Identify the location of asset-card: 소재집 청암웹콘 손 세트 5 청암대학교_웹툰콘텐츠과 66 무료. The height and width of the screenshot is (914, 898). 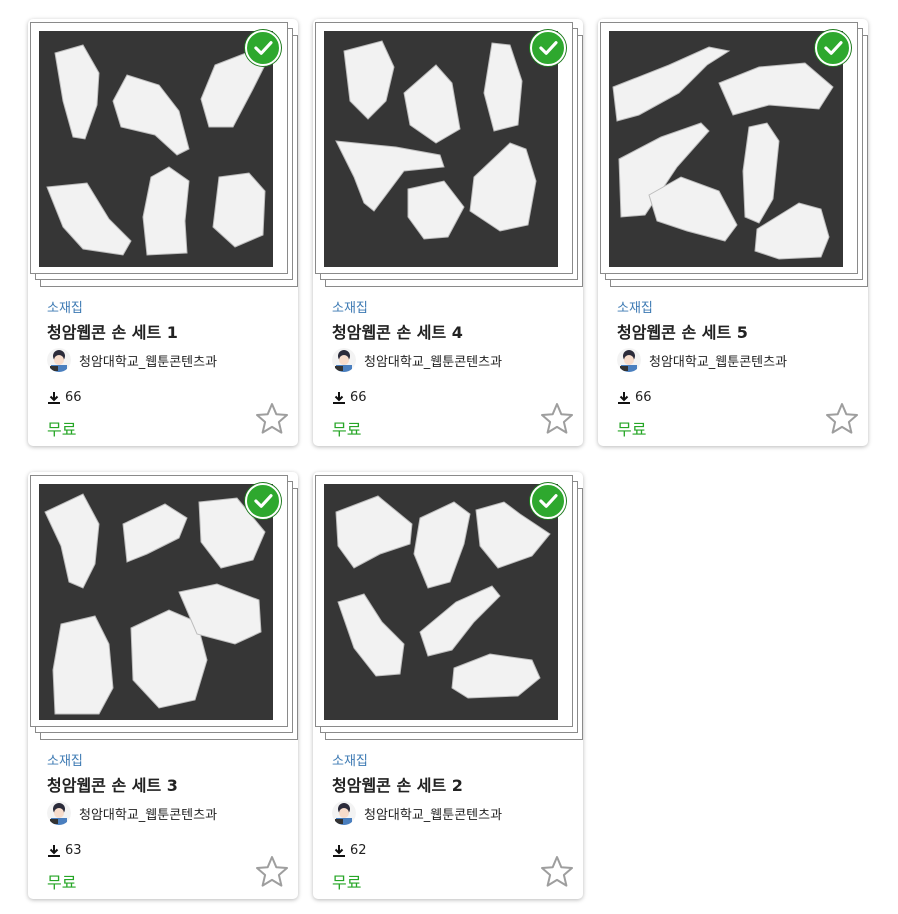
(733, 232).